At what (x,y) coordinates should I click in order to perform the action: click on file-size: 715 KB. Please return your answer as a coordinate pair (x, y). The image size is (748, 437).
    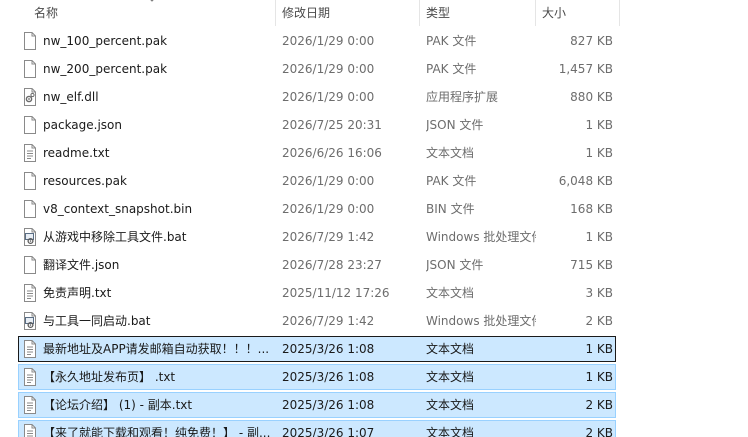
    Looking at the image, I should click on (591, 265).